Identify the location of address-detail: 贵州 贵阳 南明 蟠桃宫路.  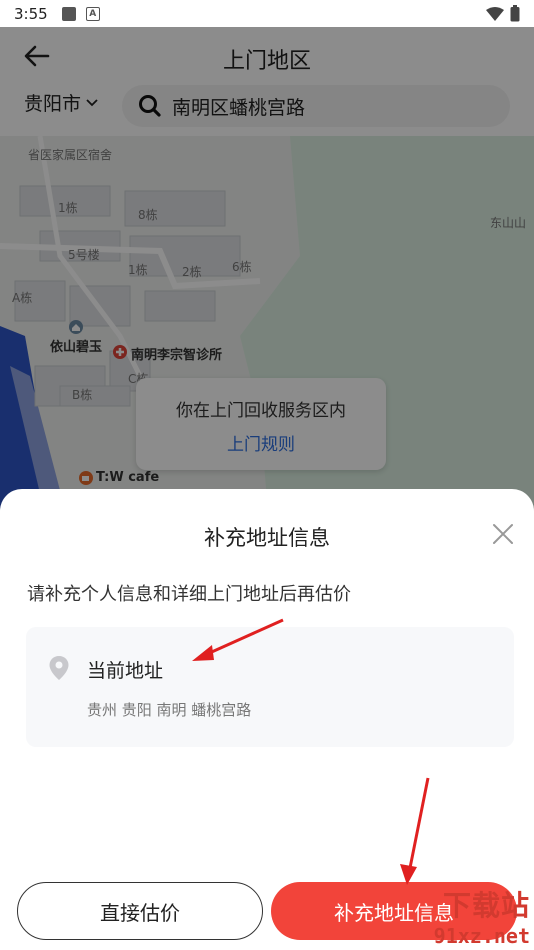
(169, 710).